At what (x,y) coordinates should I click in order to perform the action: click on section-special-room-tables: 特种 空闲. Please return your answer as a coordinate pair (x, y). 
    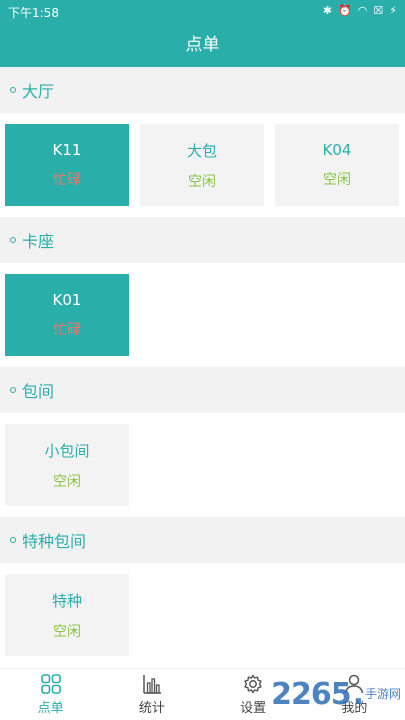
    Looking at the image, I should click on (202, 615).